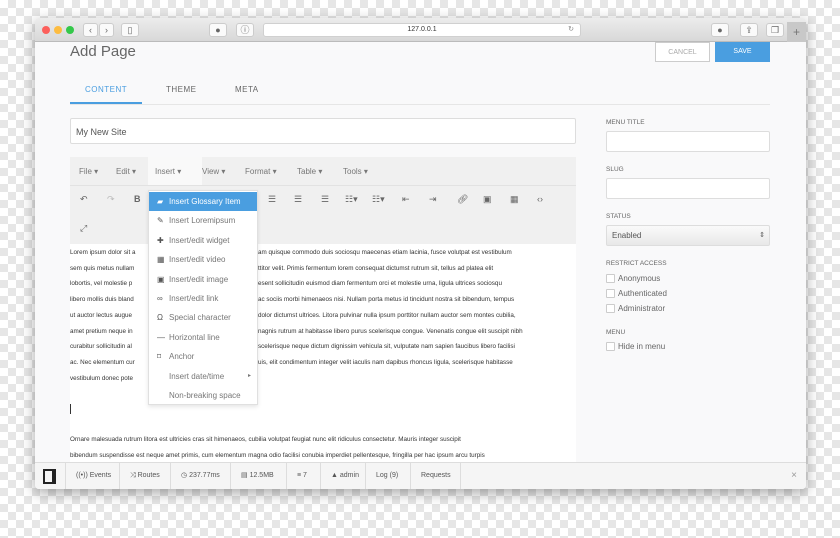  I want to click on tab-meta: META, so click(247, 89).